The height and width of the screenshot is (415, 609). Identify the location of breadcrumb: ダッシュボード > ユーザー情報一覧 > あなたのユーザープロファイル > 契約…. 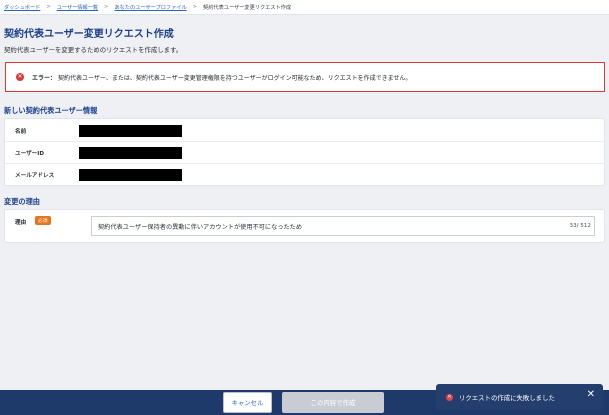
(304, 7).